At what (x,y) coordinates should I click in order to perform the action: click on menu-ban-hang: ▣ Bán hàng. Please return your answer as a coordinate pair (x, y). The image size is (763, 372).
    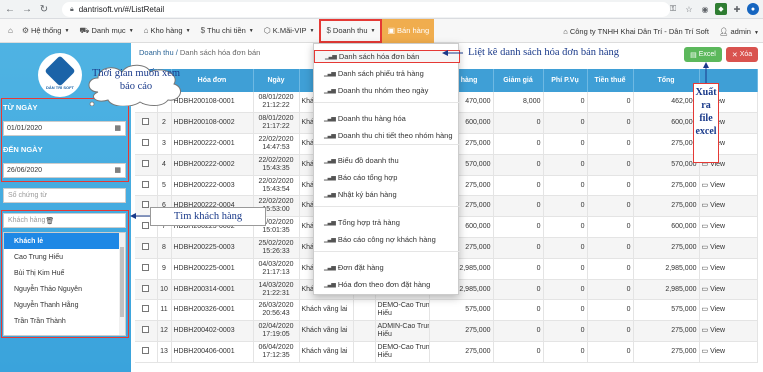
    Looking at the image, I should click on (408, 30).